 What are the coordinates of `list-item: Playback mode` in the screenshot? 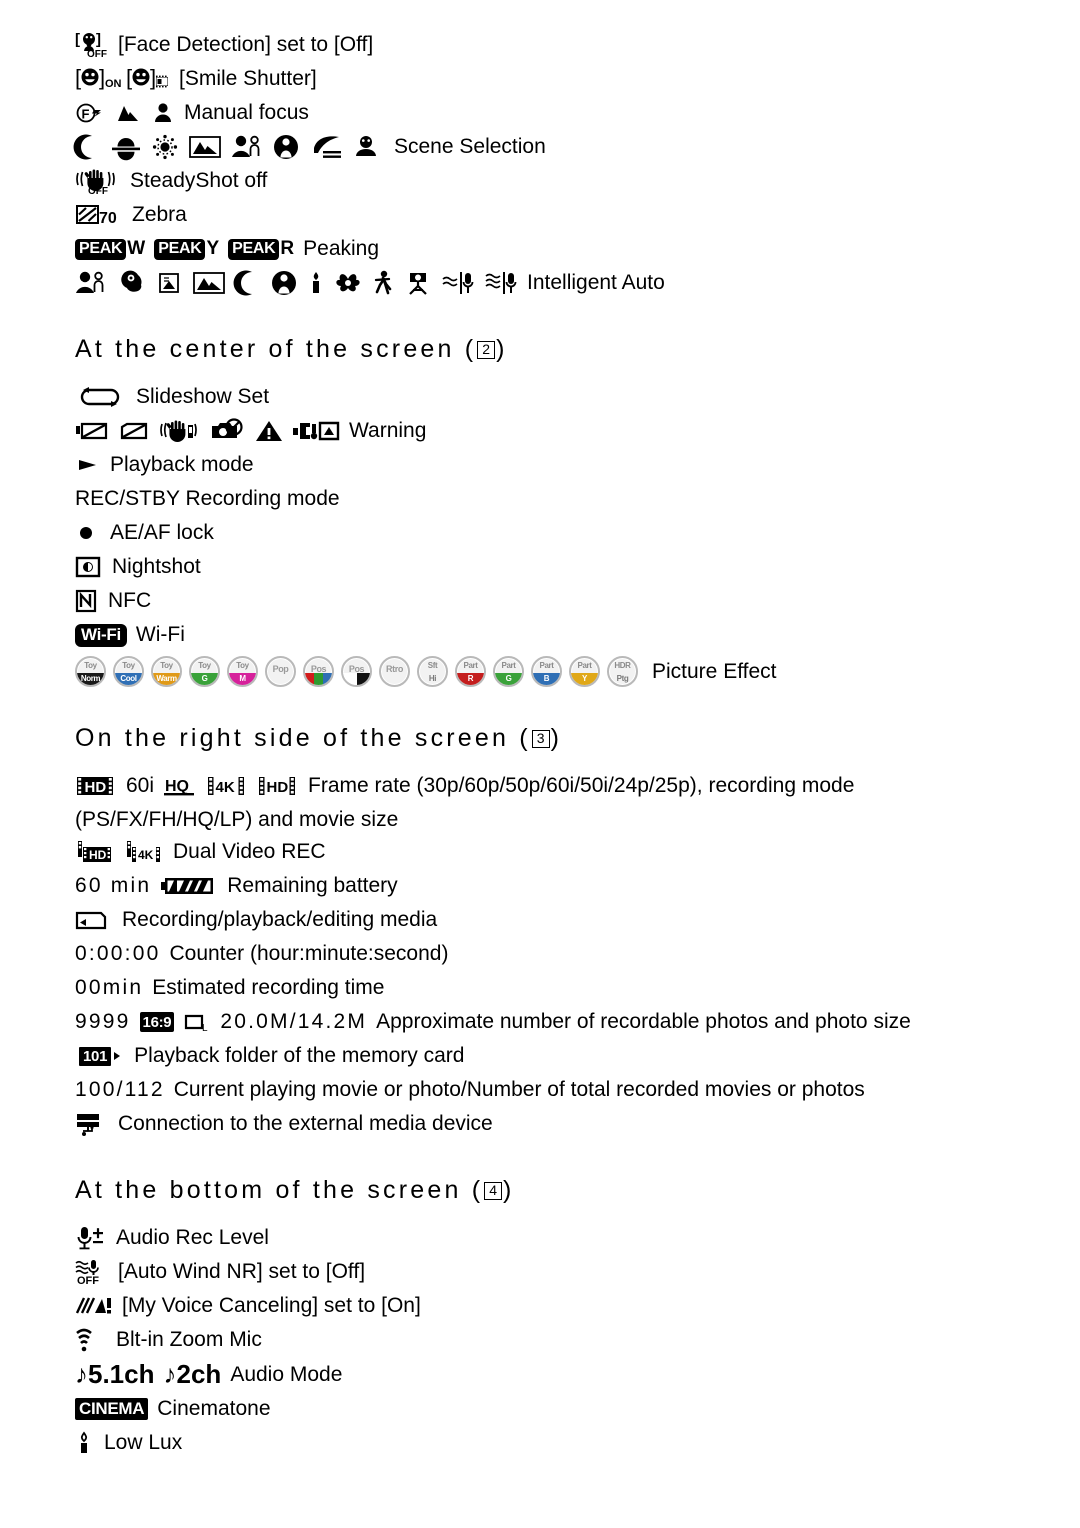 It's located at (547, 465).